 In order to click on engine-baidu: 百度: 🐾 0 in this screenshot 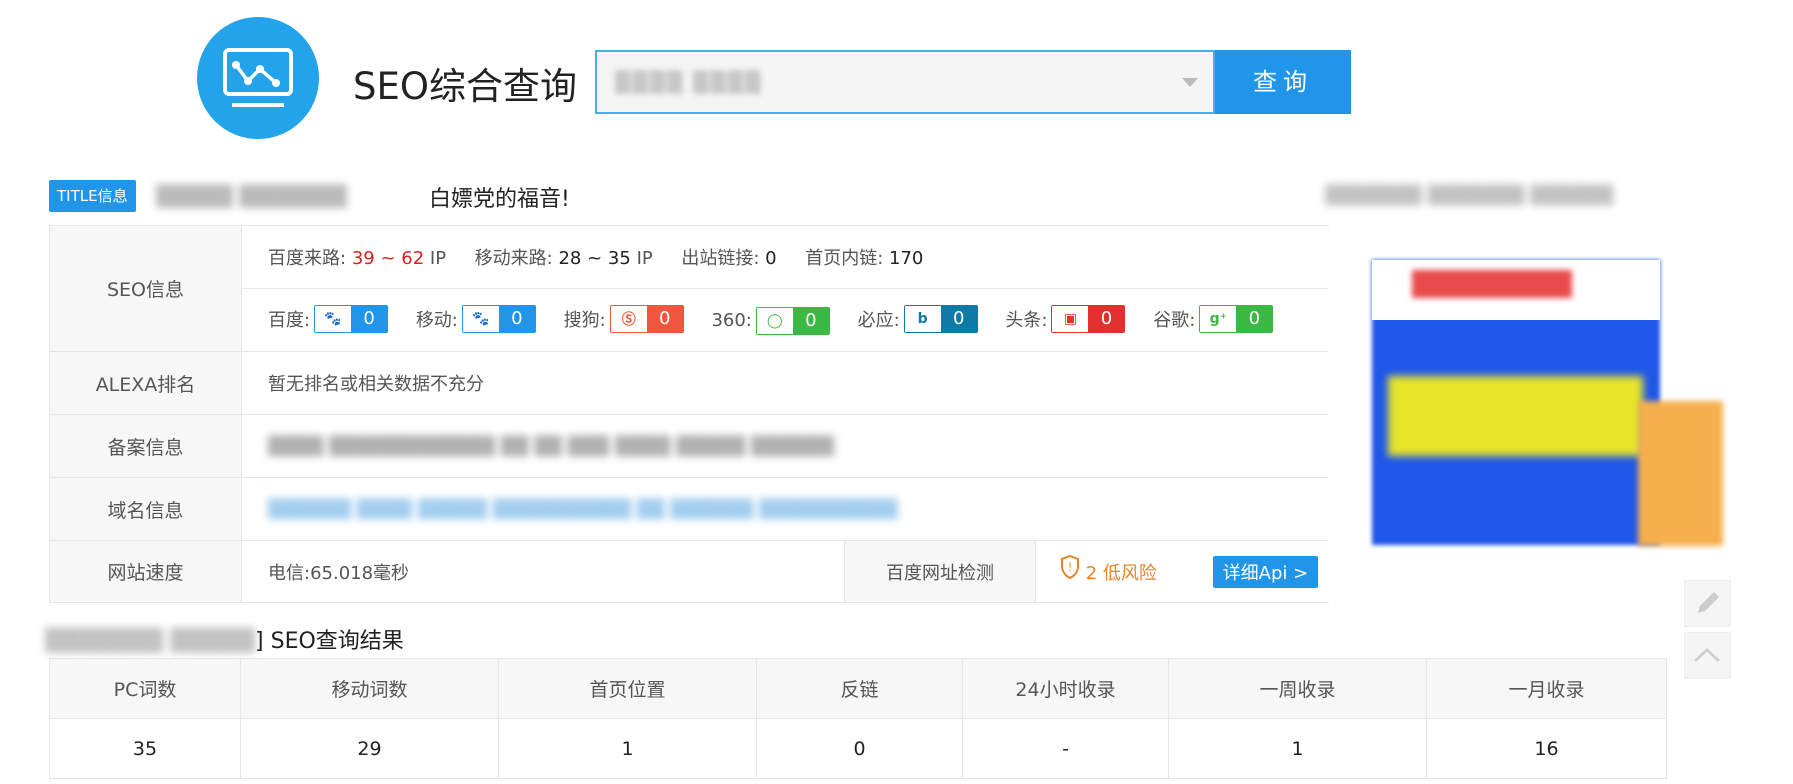, I will do `click(328, 319)`.